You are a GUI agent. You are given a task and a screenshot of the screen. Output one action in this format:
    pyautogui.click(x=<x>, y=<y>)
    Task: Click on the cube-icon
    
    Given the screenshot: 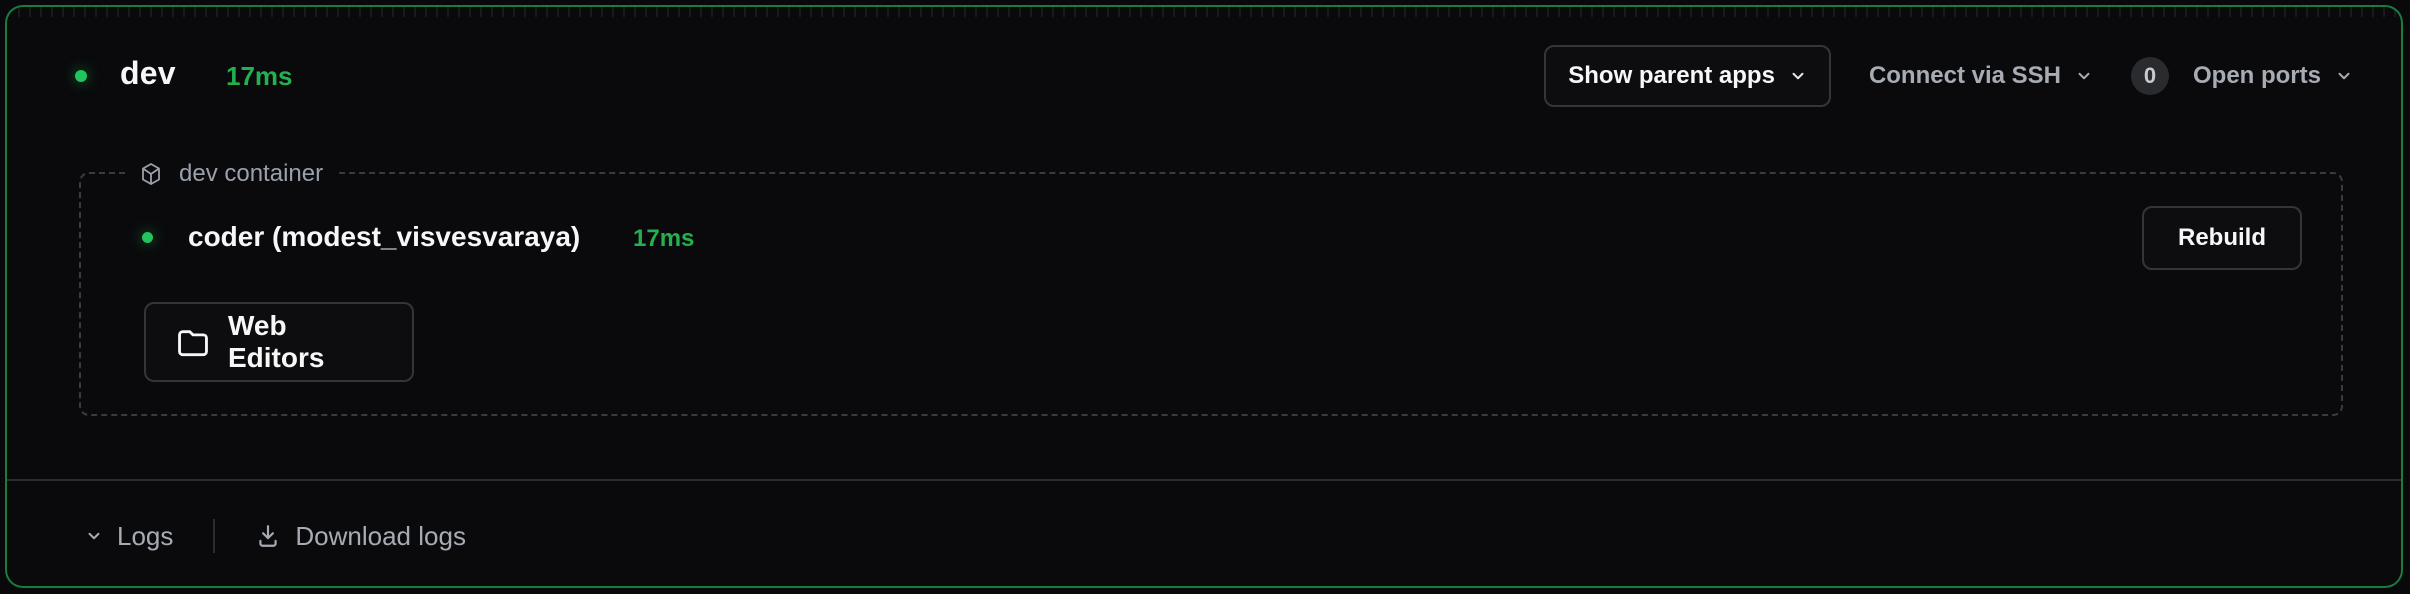 What is the action you would take?
    pyautogui.click(x=151, y=174)
    